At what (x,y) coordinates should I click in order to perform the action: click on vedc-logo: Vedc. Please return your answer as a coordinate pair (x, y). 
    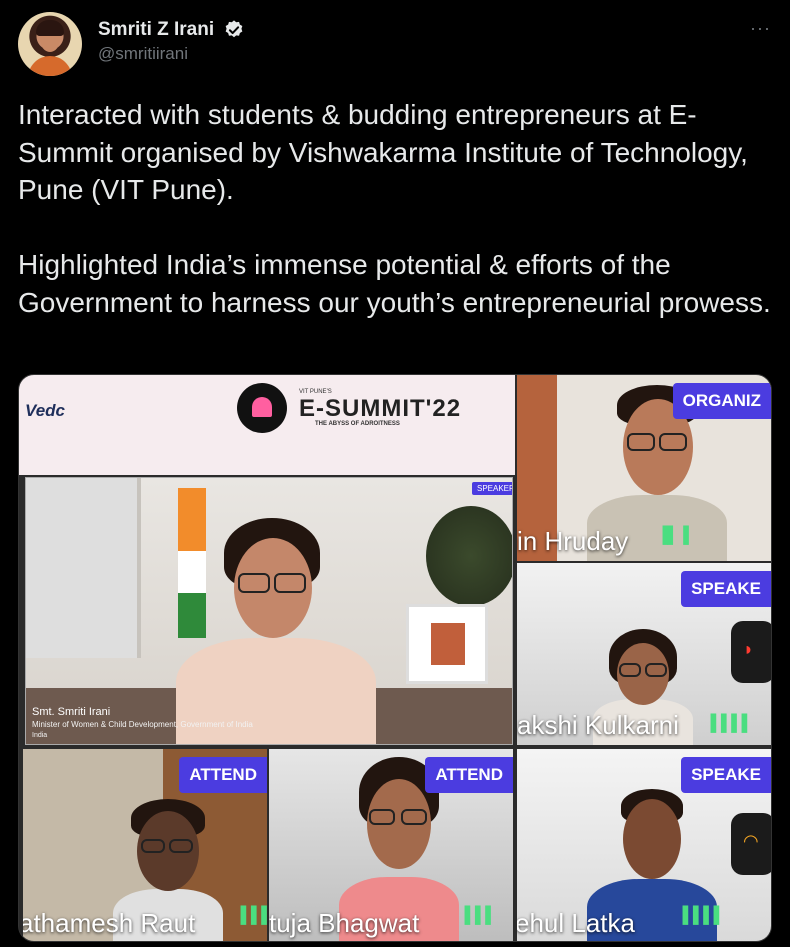
    Looking at the image, I should click on (45, 410).